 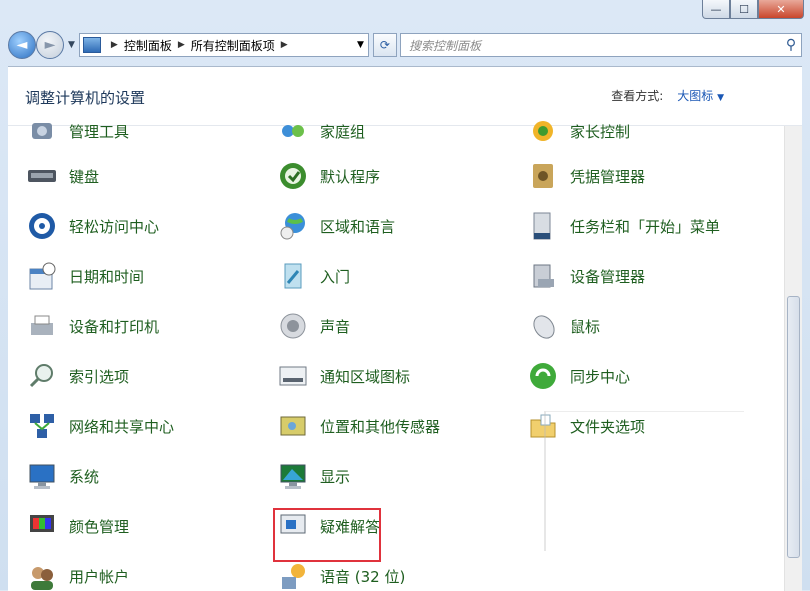 I want to click on item-device-manager: 设备管理器, so click(x=585, y=276).